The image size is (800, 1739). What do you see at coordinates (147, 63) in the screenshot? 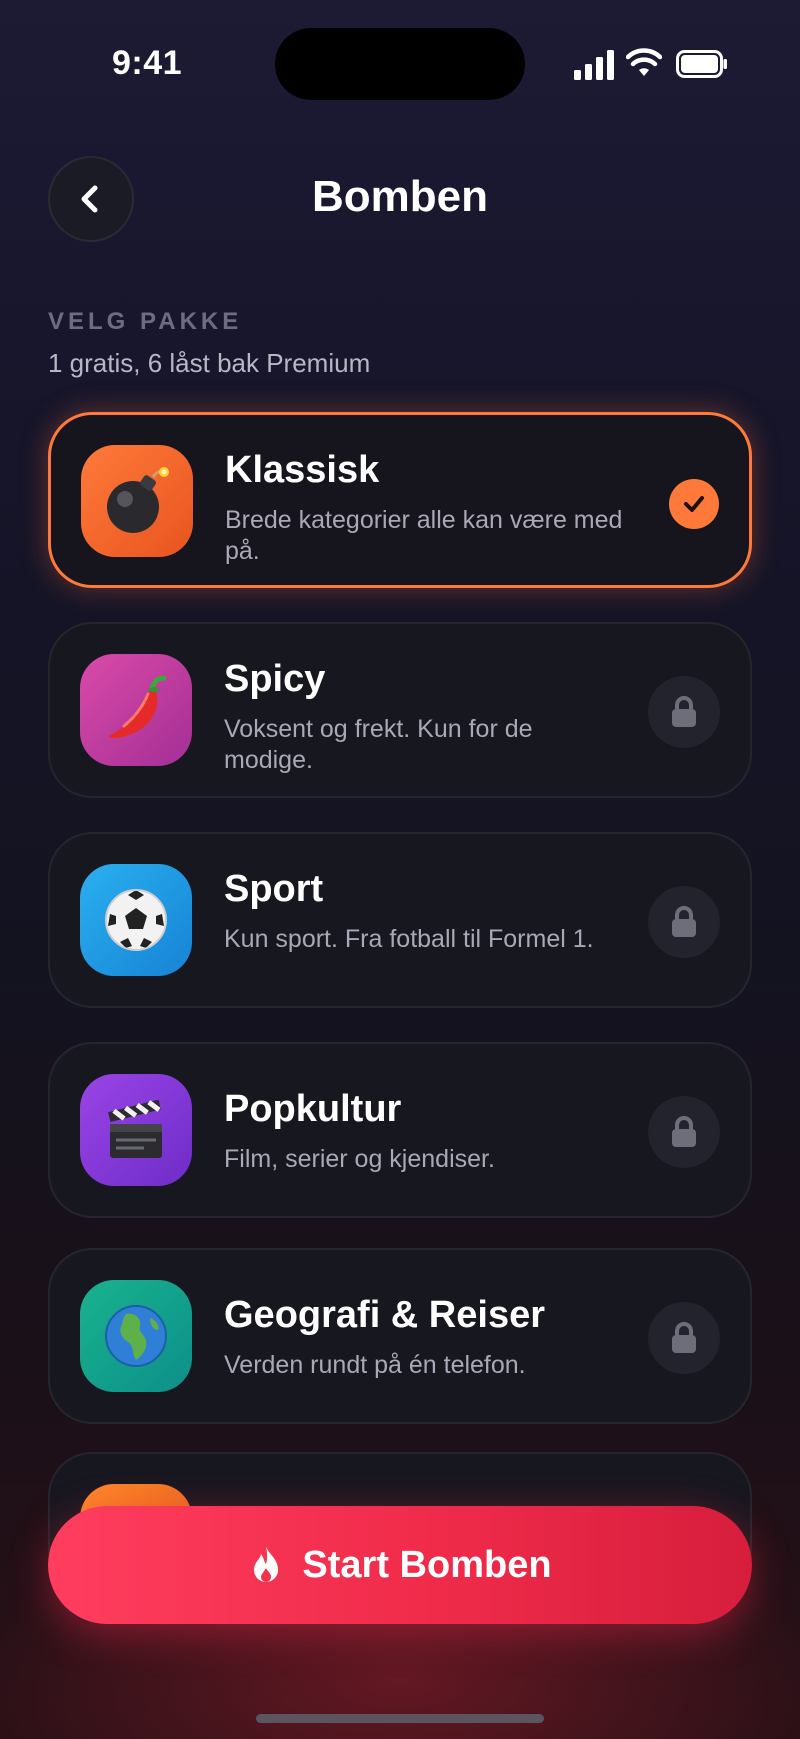
I see `status-time: 9:41` at bounding box center [147, 63].